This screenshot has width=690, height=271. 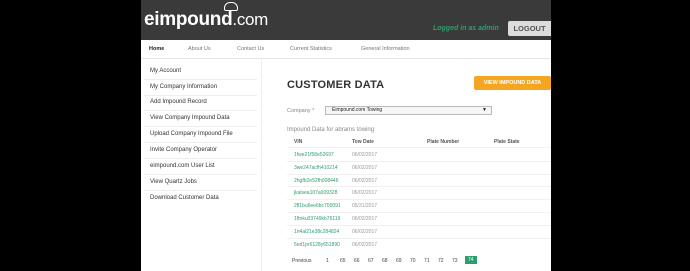 What do you see at coordinates (365, 206) in the screenshot?
I see `table-row-date: 05/31/2017` at bounding box center [365, 206].